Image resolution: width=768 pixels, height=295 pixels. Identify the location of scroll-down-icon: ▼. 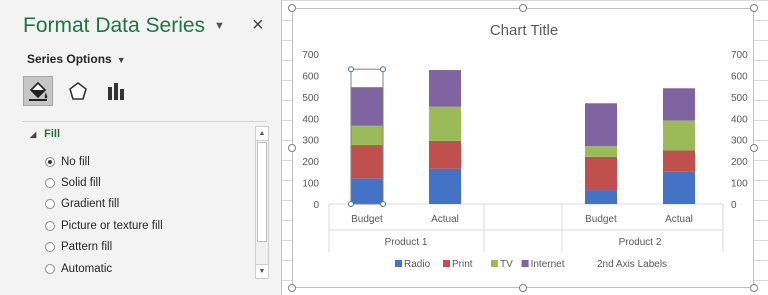
(262, 271).